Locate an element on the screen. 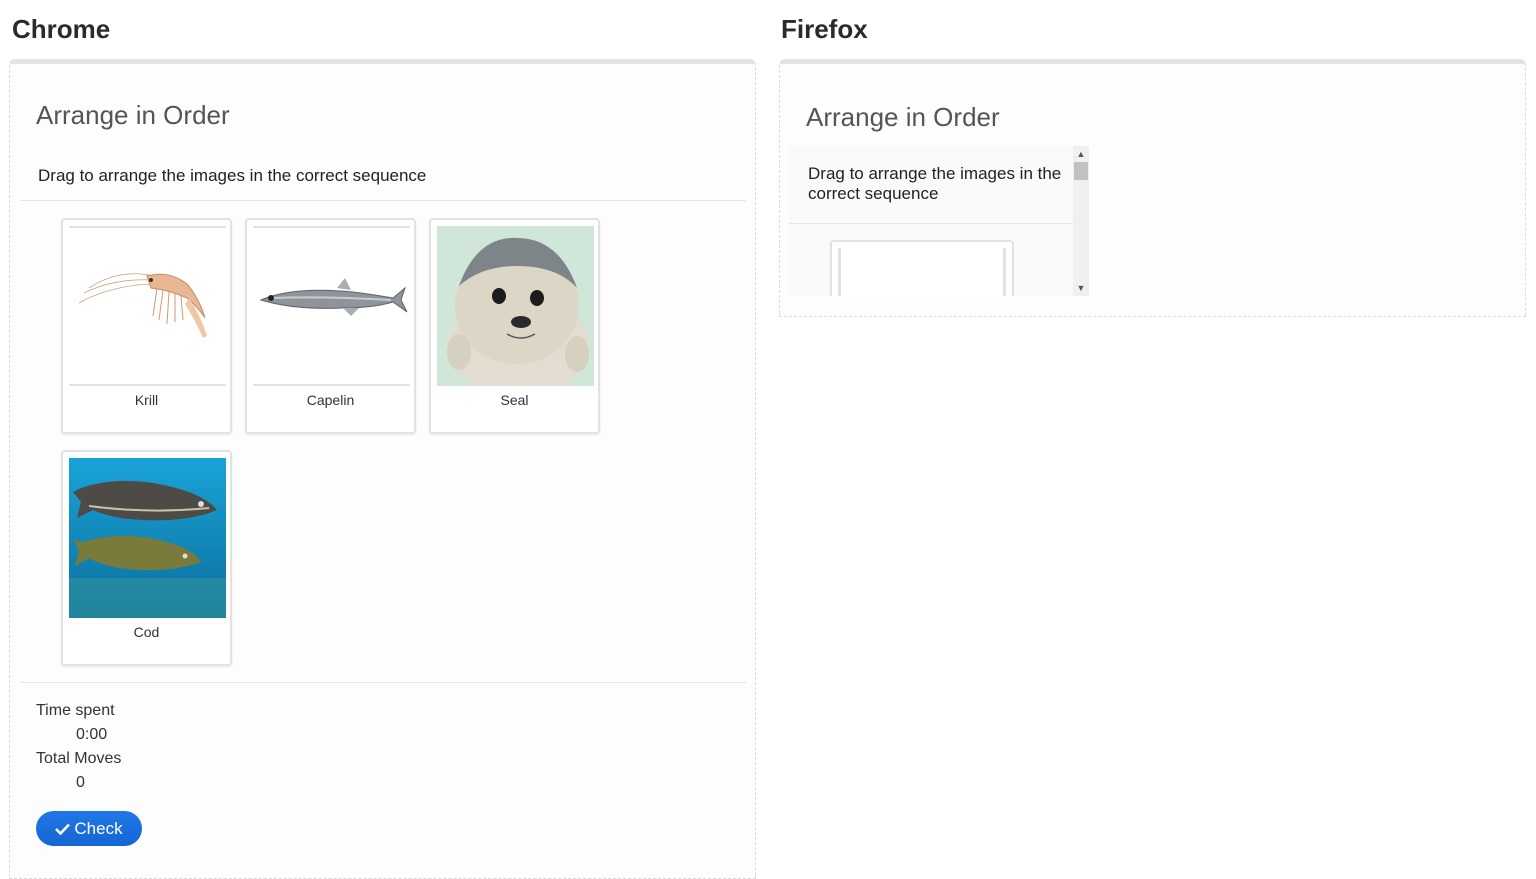  card-partial is located at coordinates (922, 268).